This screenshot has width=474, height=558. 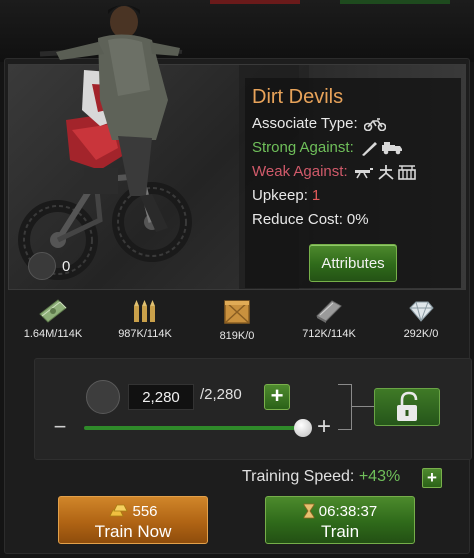 What do you see at coordinates (305, 123) in the screenshot?
I see `associate-type-label: Associate Type:` at bounding box center [305, 123].